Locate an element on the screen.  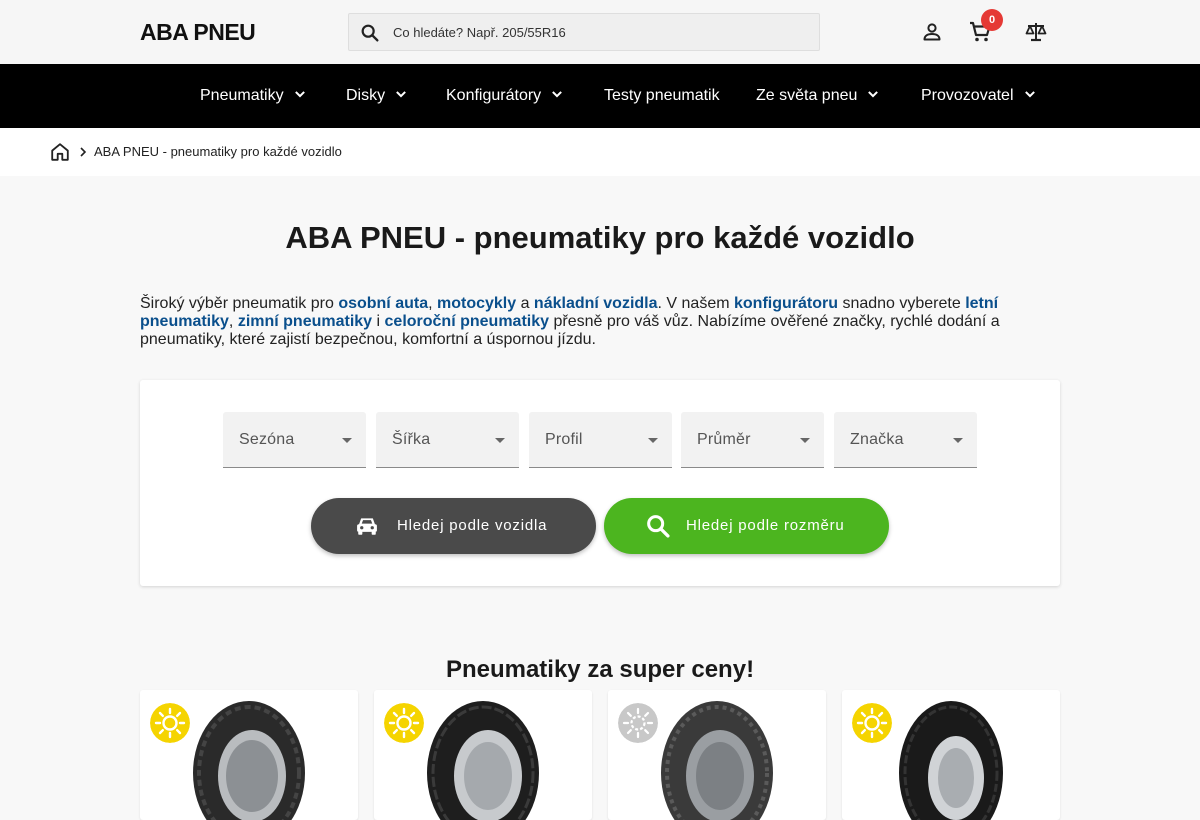
nav-item-label: Pneumatiky is located at coordinates (242, 95).